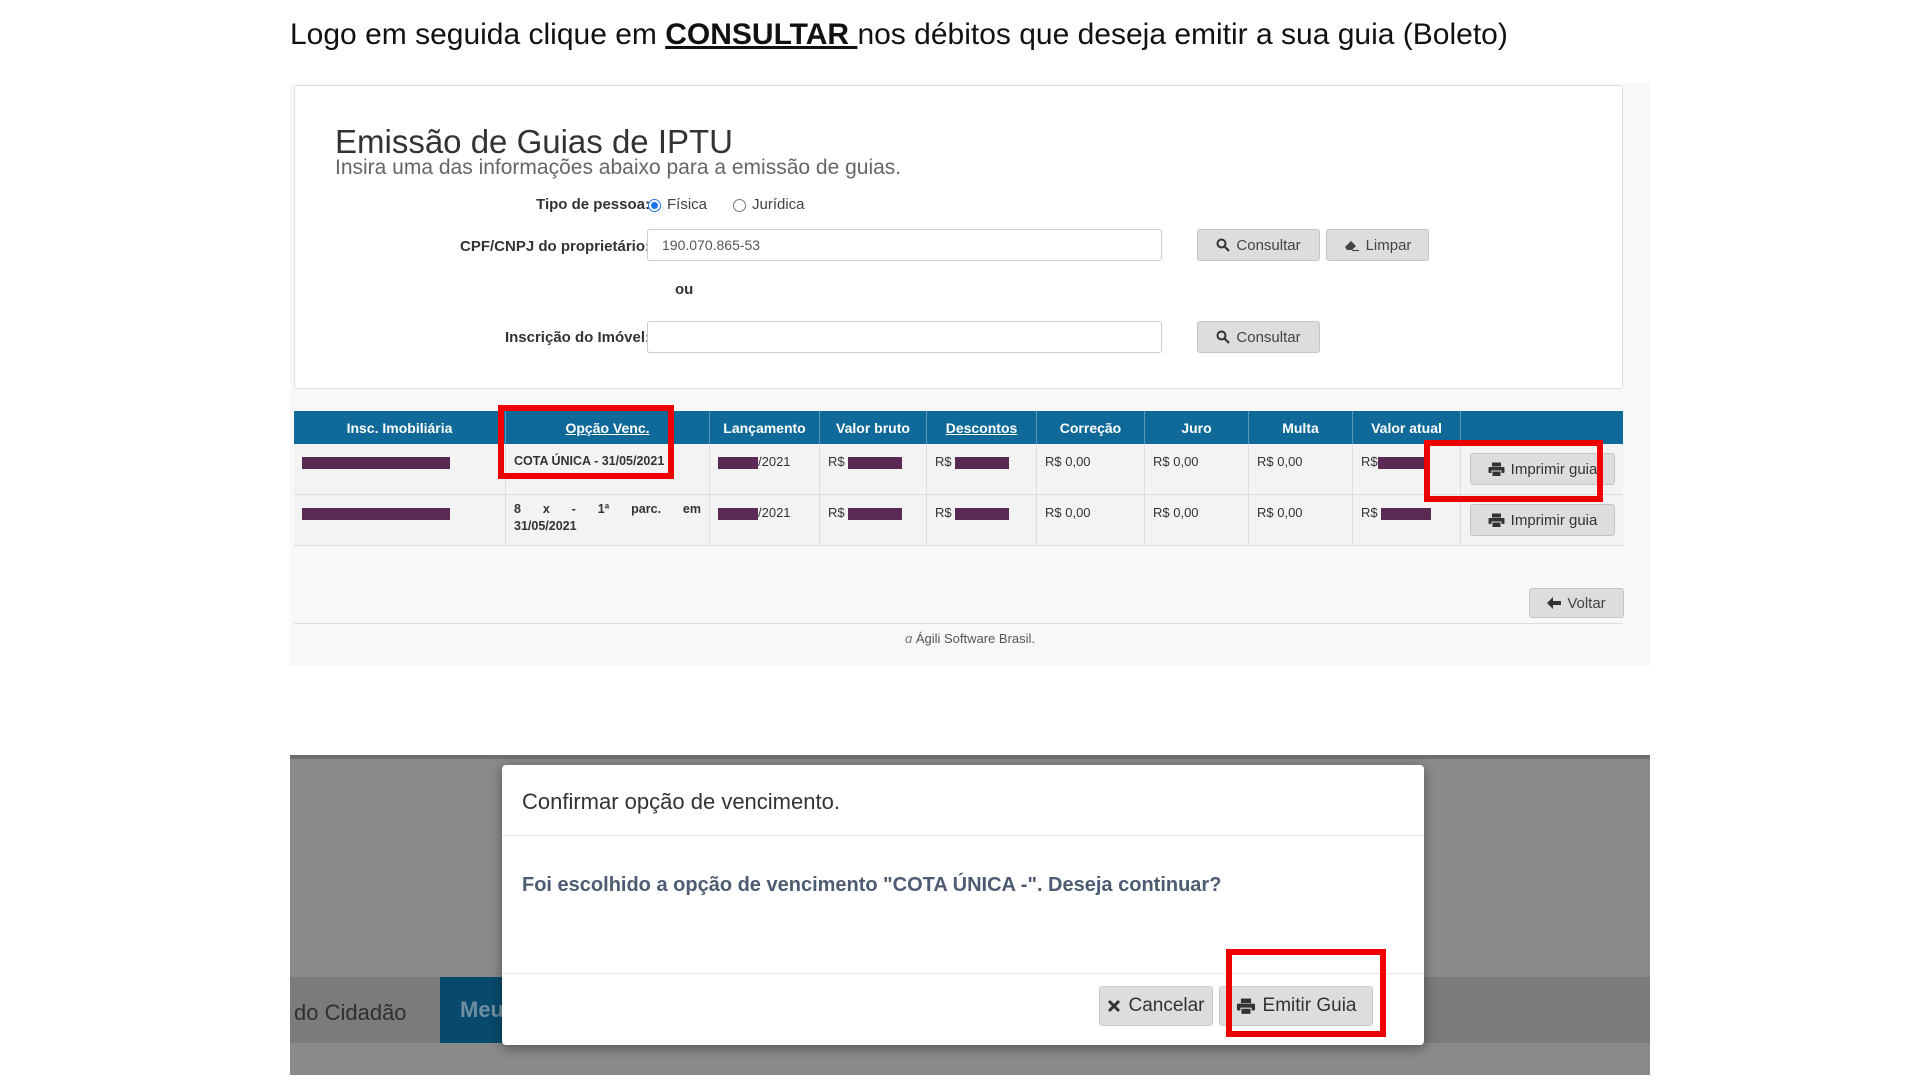 The height and width of the screenshot is (1080, 1920). I want to click on col-valor-bruto: Valor bruto, so click(873, 427).